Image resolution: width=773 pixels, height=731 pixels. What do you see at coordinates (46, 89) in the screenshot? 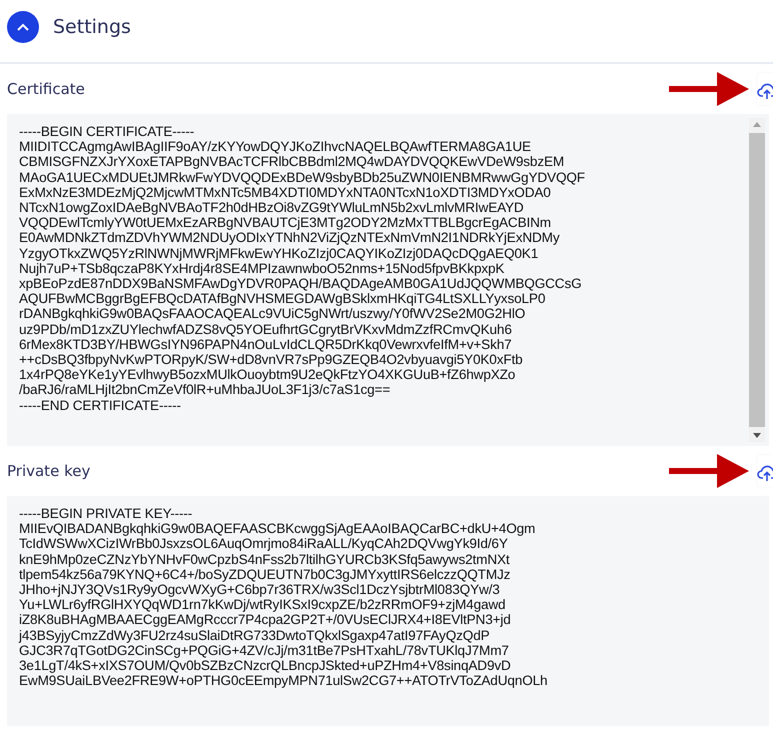
I see `field-label: Certificate` at bounding box center [46, 89].